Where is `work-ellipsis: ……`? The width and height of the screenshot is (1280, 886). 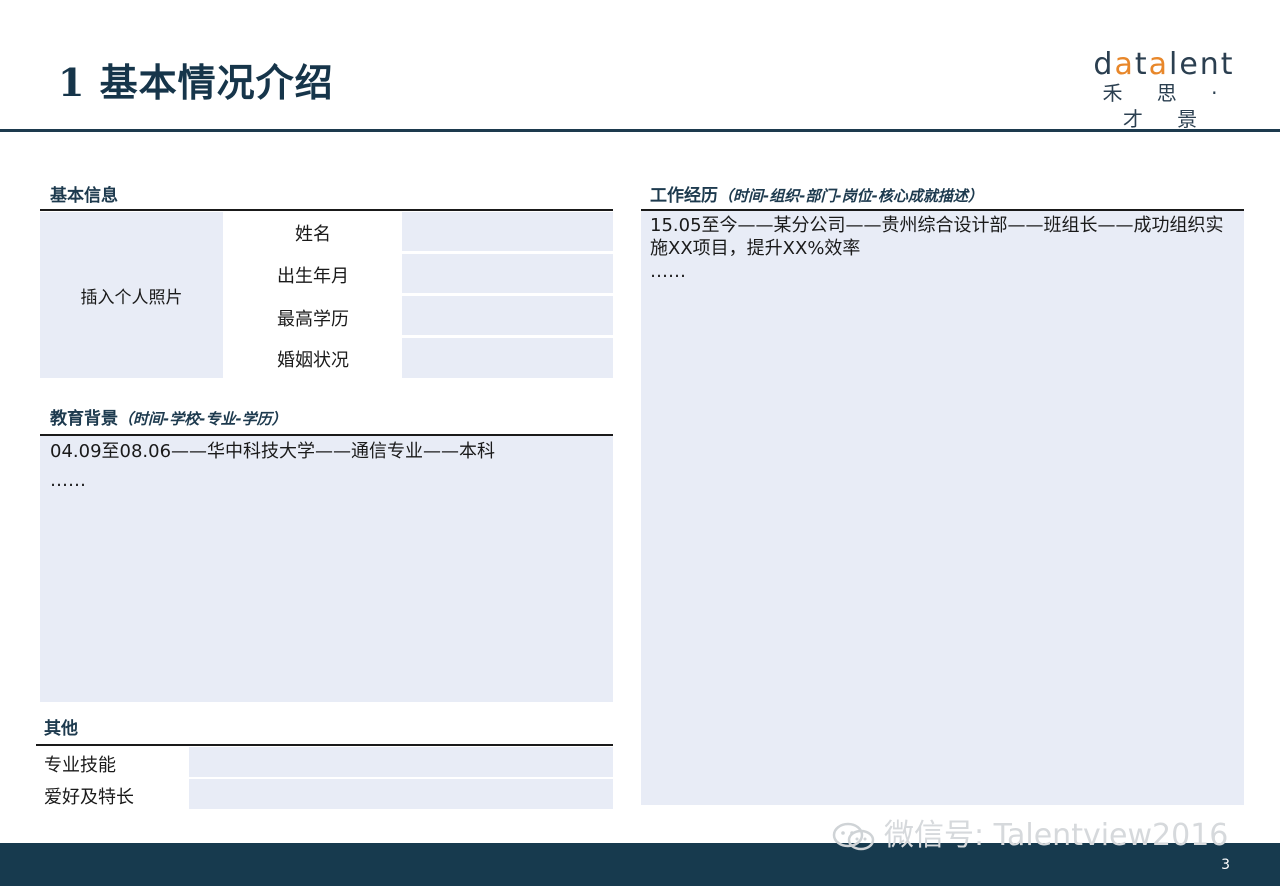
work-ellipsis: …… is located at coordinates (668, 271).